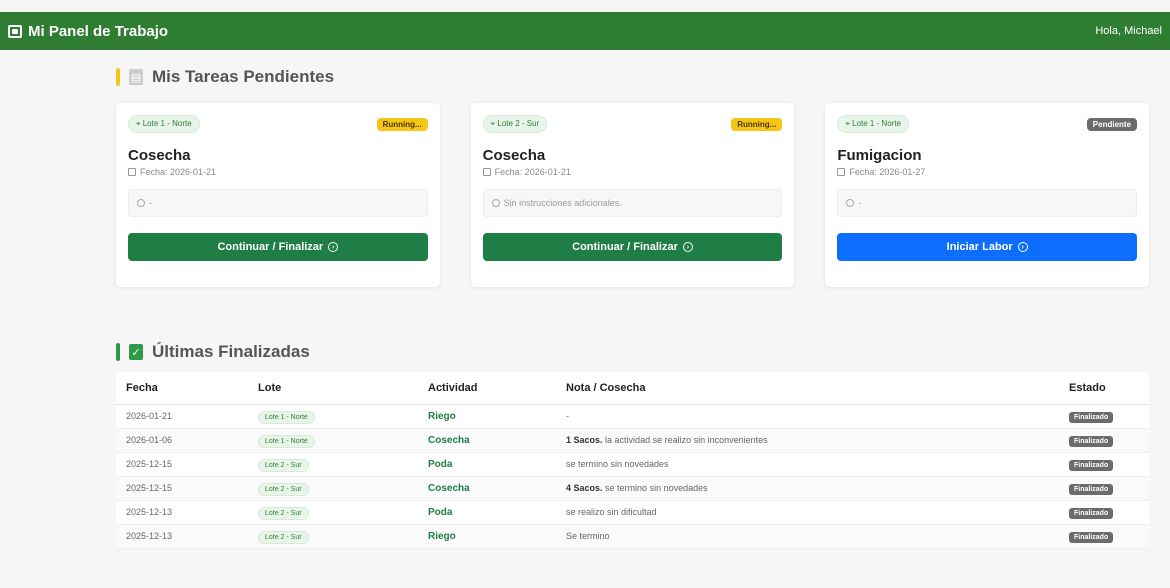 The image size is (1170, 588). Describe the element at coordinates (15, 31) in the screenshot. I see `id-card-icon` at that location.